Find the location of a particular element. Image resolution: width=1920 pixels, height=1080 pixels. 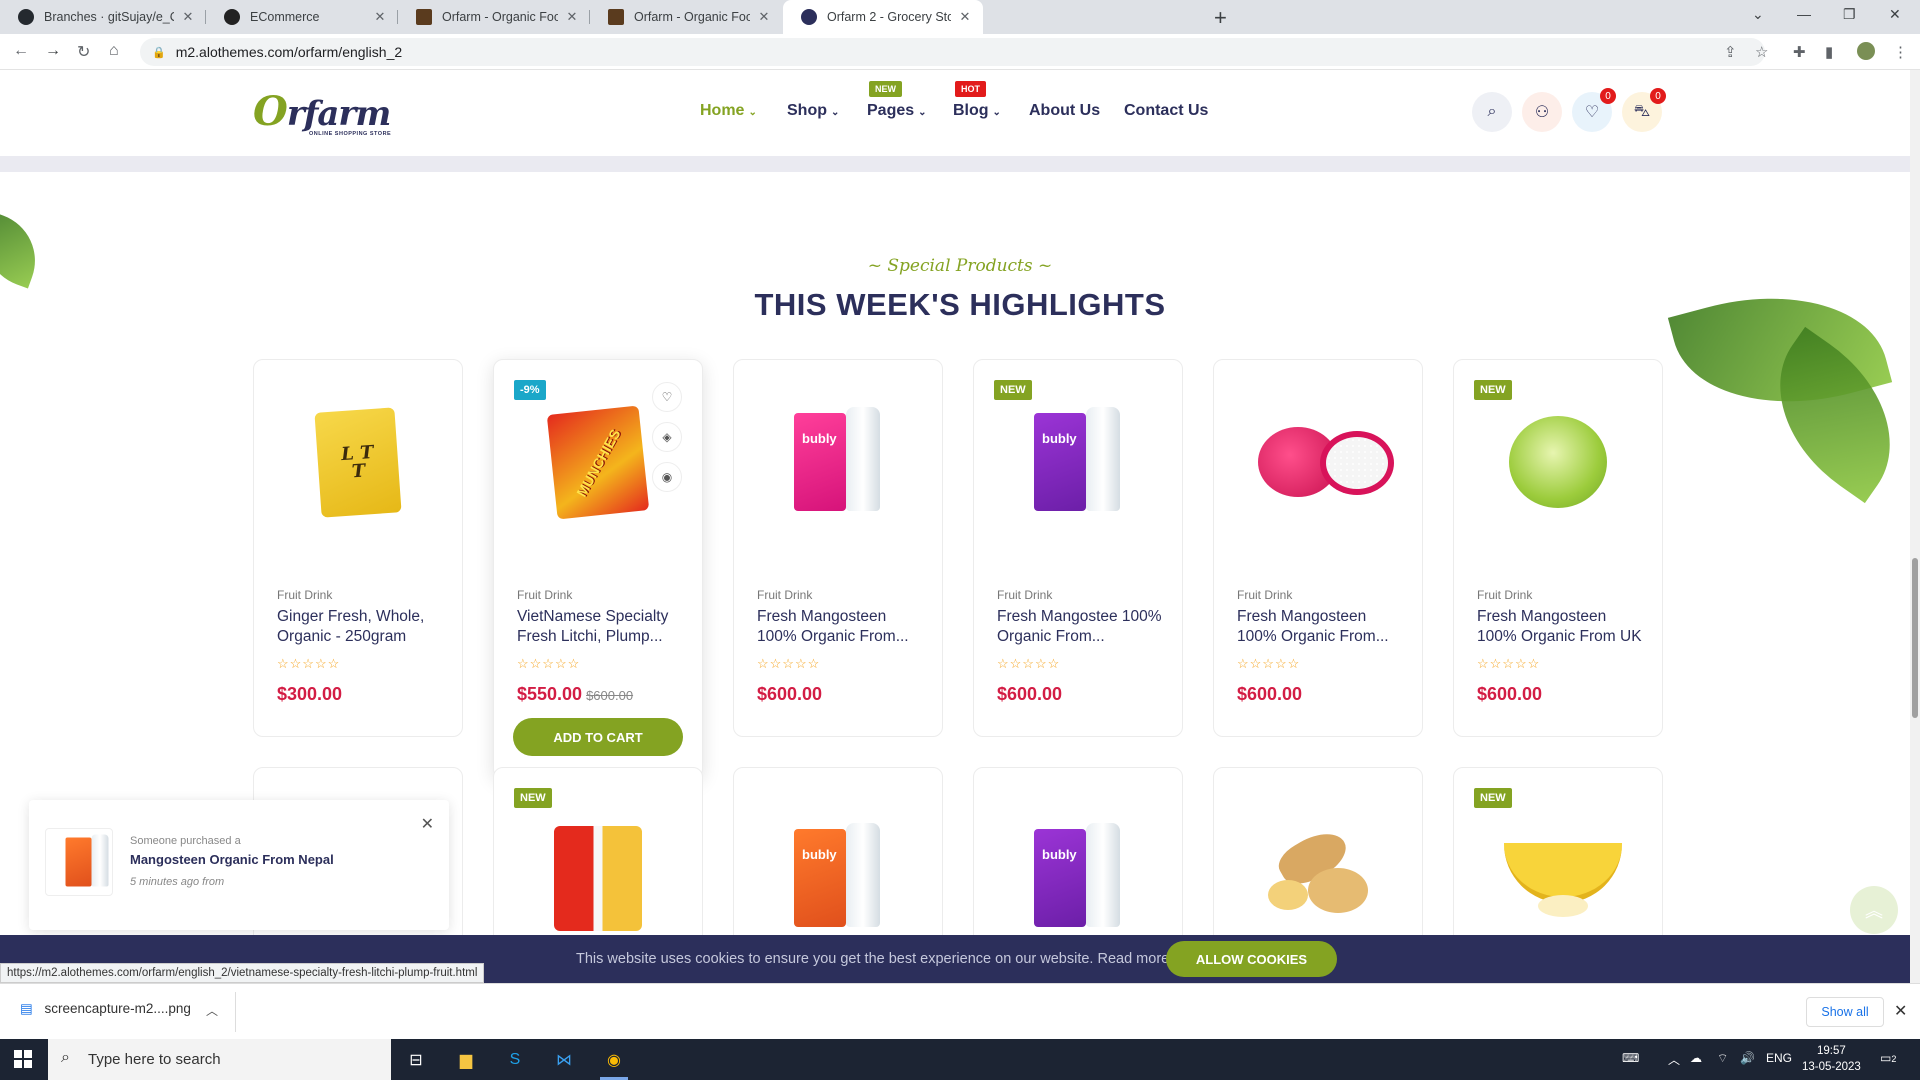

wishlist-heart-icon: ♡ is located at coordinates (667, 397).